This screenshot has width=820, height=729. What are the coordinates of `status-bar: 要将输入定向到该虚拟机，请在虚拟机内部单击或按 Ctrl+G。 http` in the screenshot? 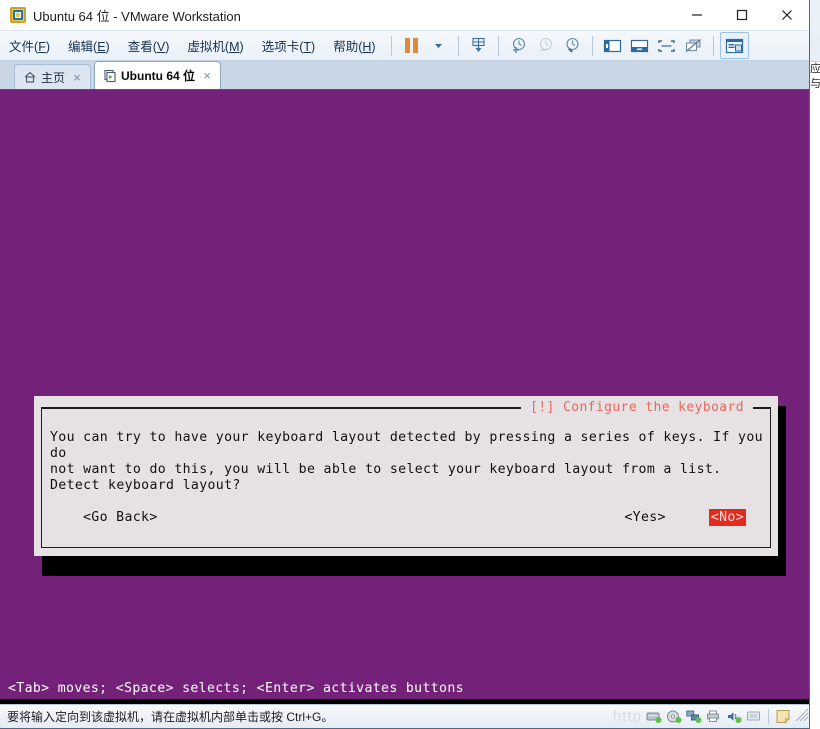 It's located at (404, 716).